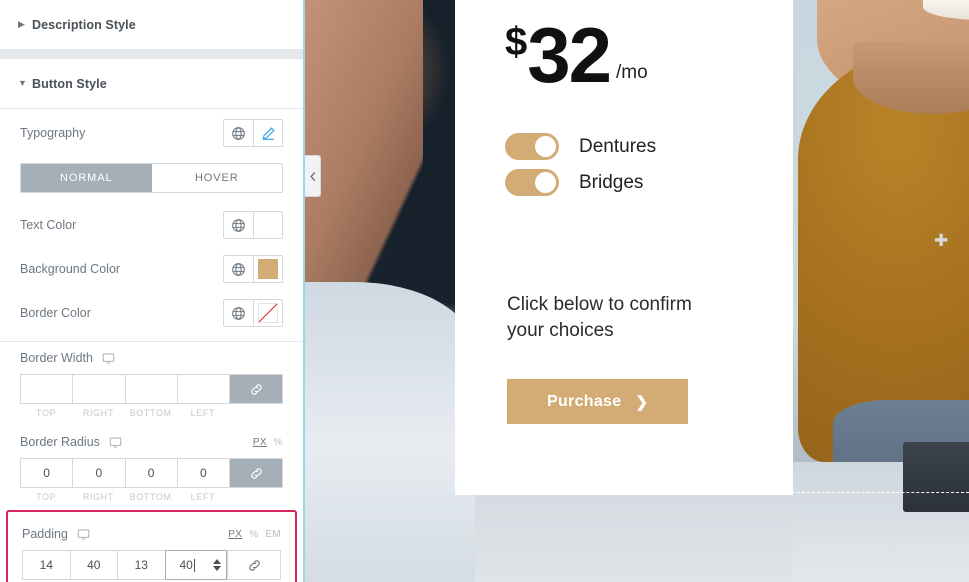 This screenshot has width=969, height=582. I want to click on purchase-button: Purchase ❯, so click(598, 401).